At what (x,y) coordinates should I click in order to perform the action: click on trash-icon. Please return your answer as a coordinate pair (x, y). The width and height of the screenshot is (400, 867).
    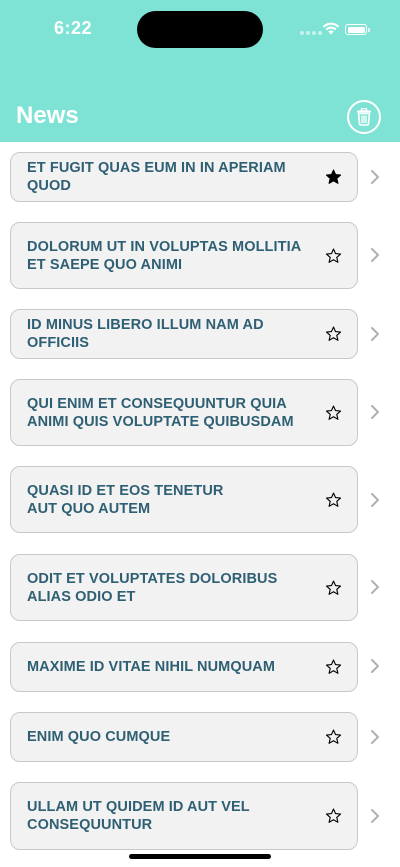
    Looking at the image, I should click on (364, 117).